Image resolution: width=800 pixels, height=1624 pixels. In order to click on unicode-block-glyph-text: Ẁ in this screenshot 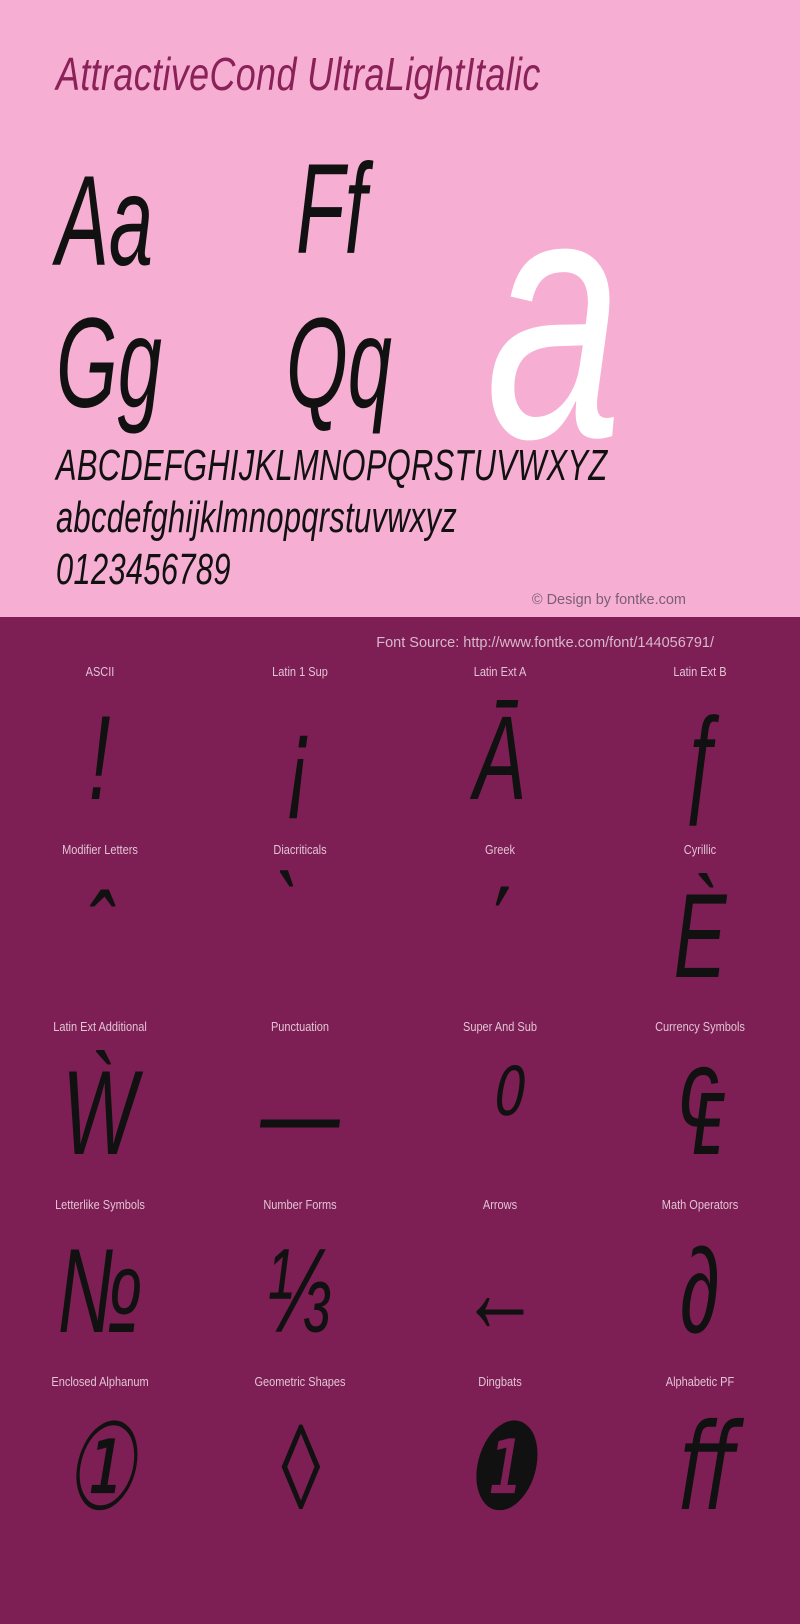, I will do `click(100, 1113)`.